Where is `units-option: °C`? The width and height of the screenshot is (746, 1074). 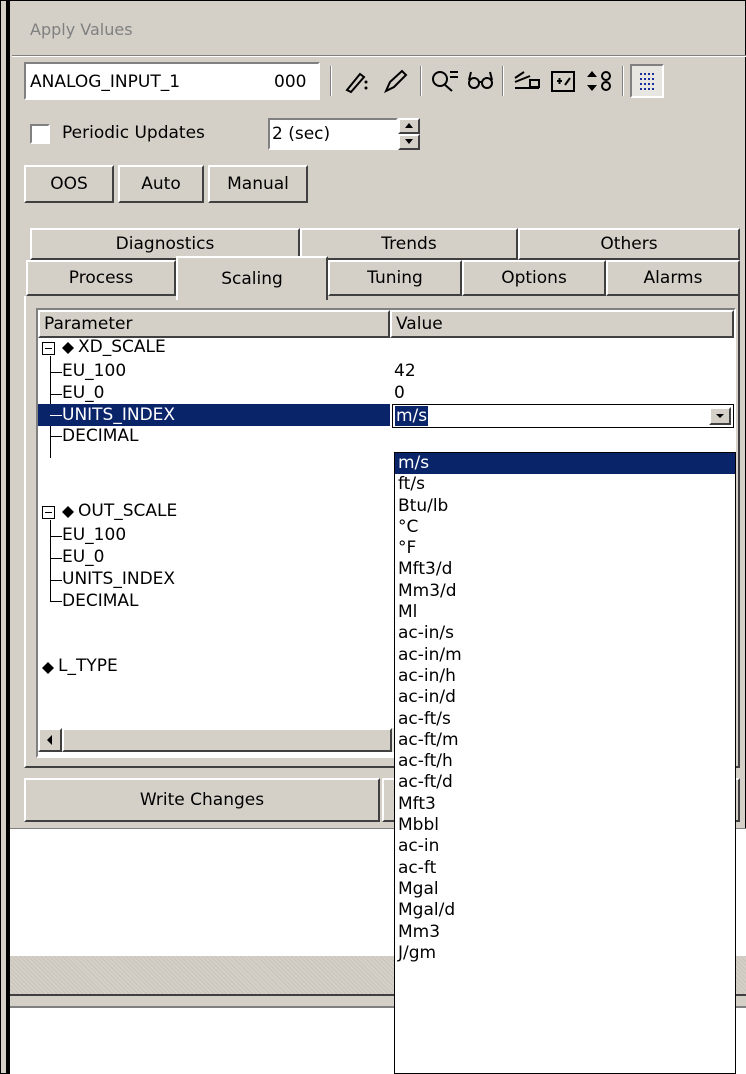 units-option: °C is located at coordinates (565, 527).